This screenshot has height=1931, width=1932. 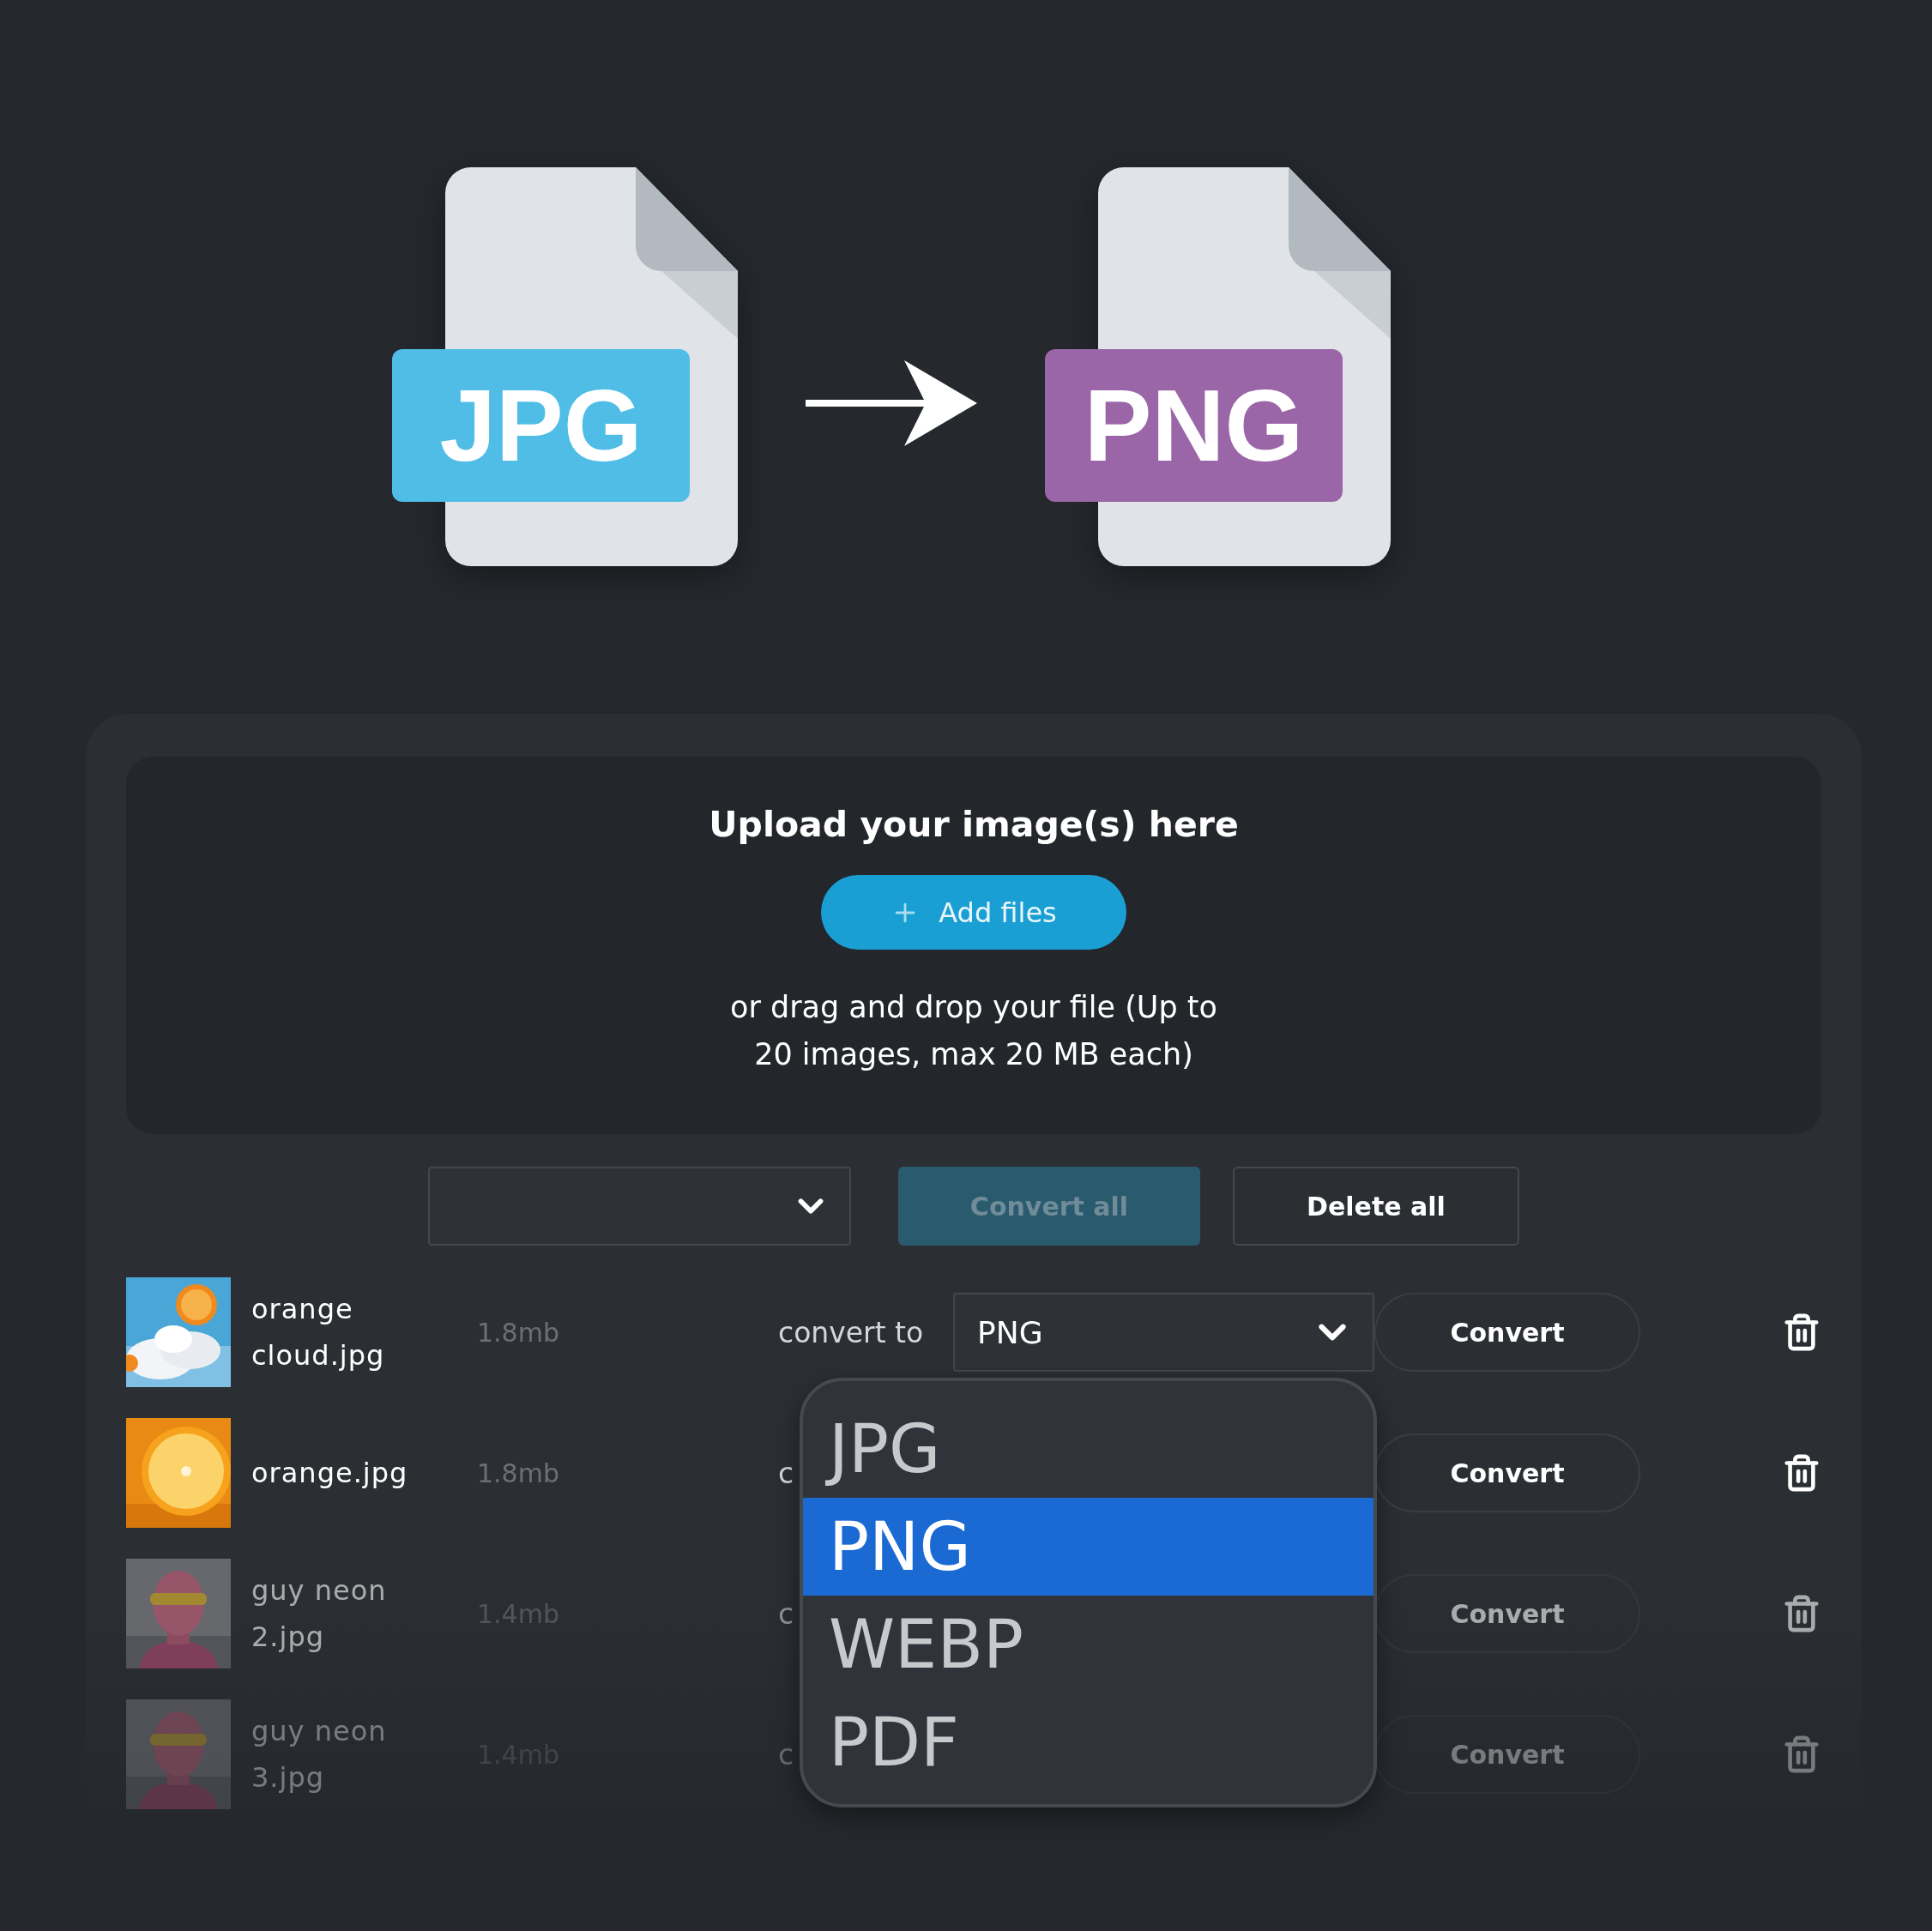 What do you see at coordinates (1194, 425) in the screenshot?
I see `format-badge: PNG` at bounding box center [1194, 425].